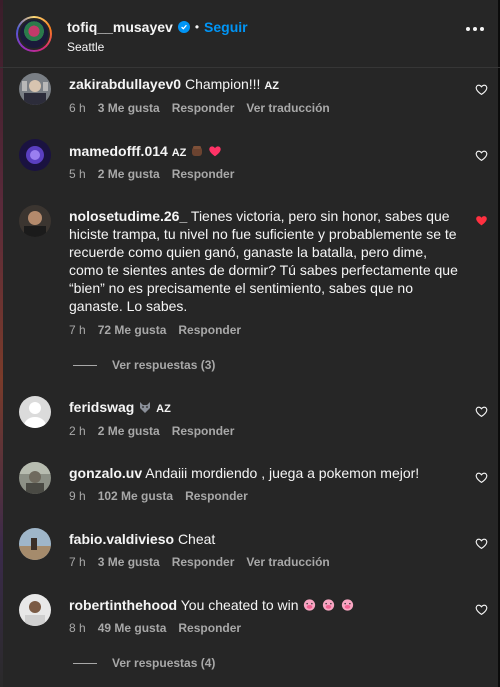  I want to click on comment-time: 9 h, so click(77, 496).